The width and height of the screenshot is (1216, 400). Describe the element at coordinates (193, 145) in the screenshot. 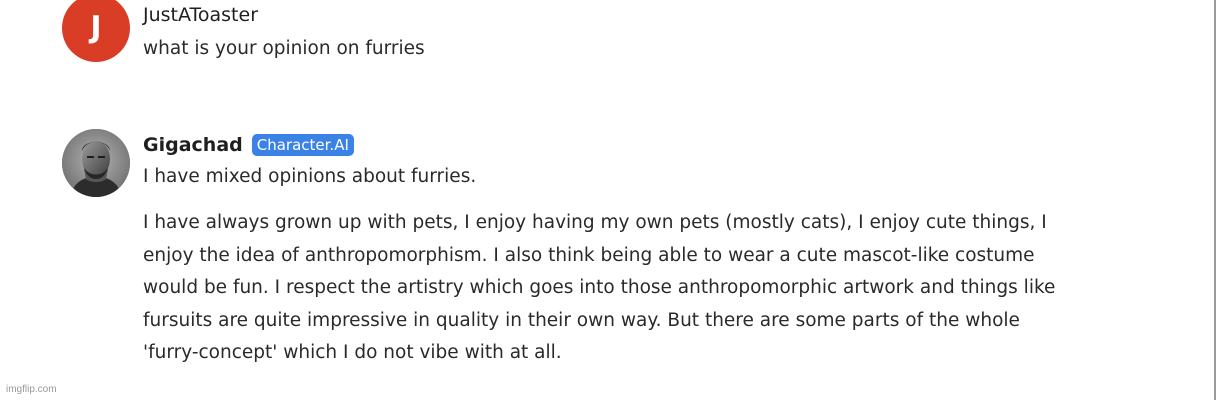

I see `bot-name: Gigachad` at that location.